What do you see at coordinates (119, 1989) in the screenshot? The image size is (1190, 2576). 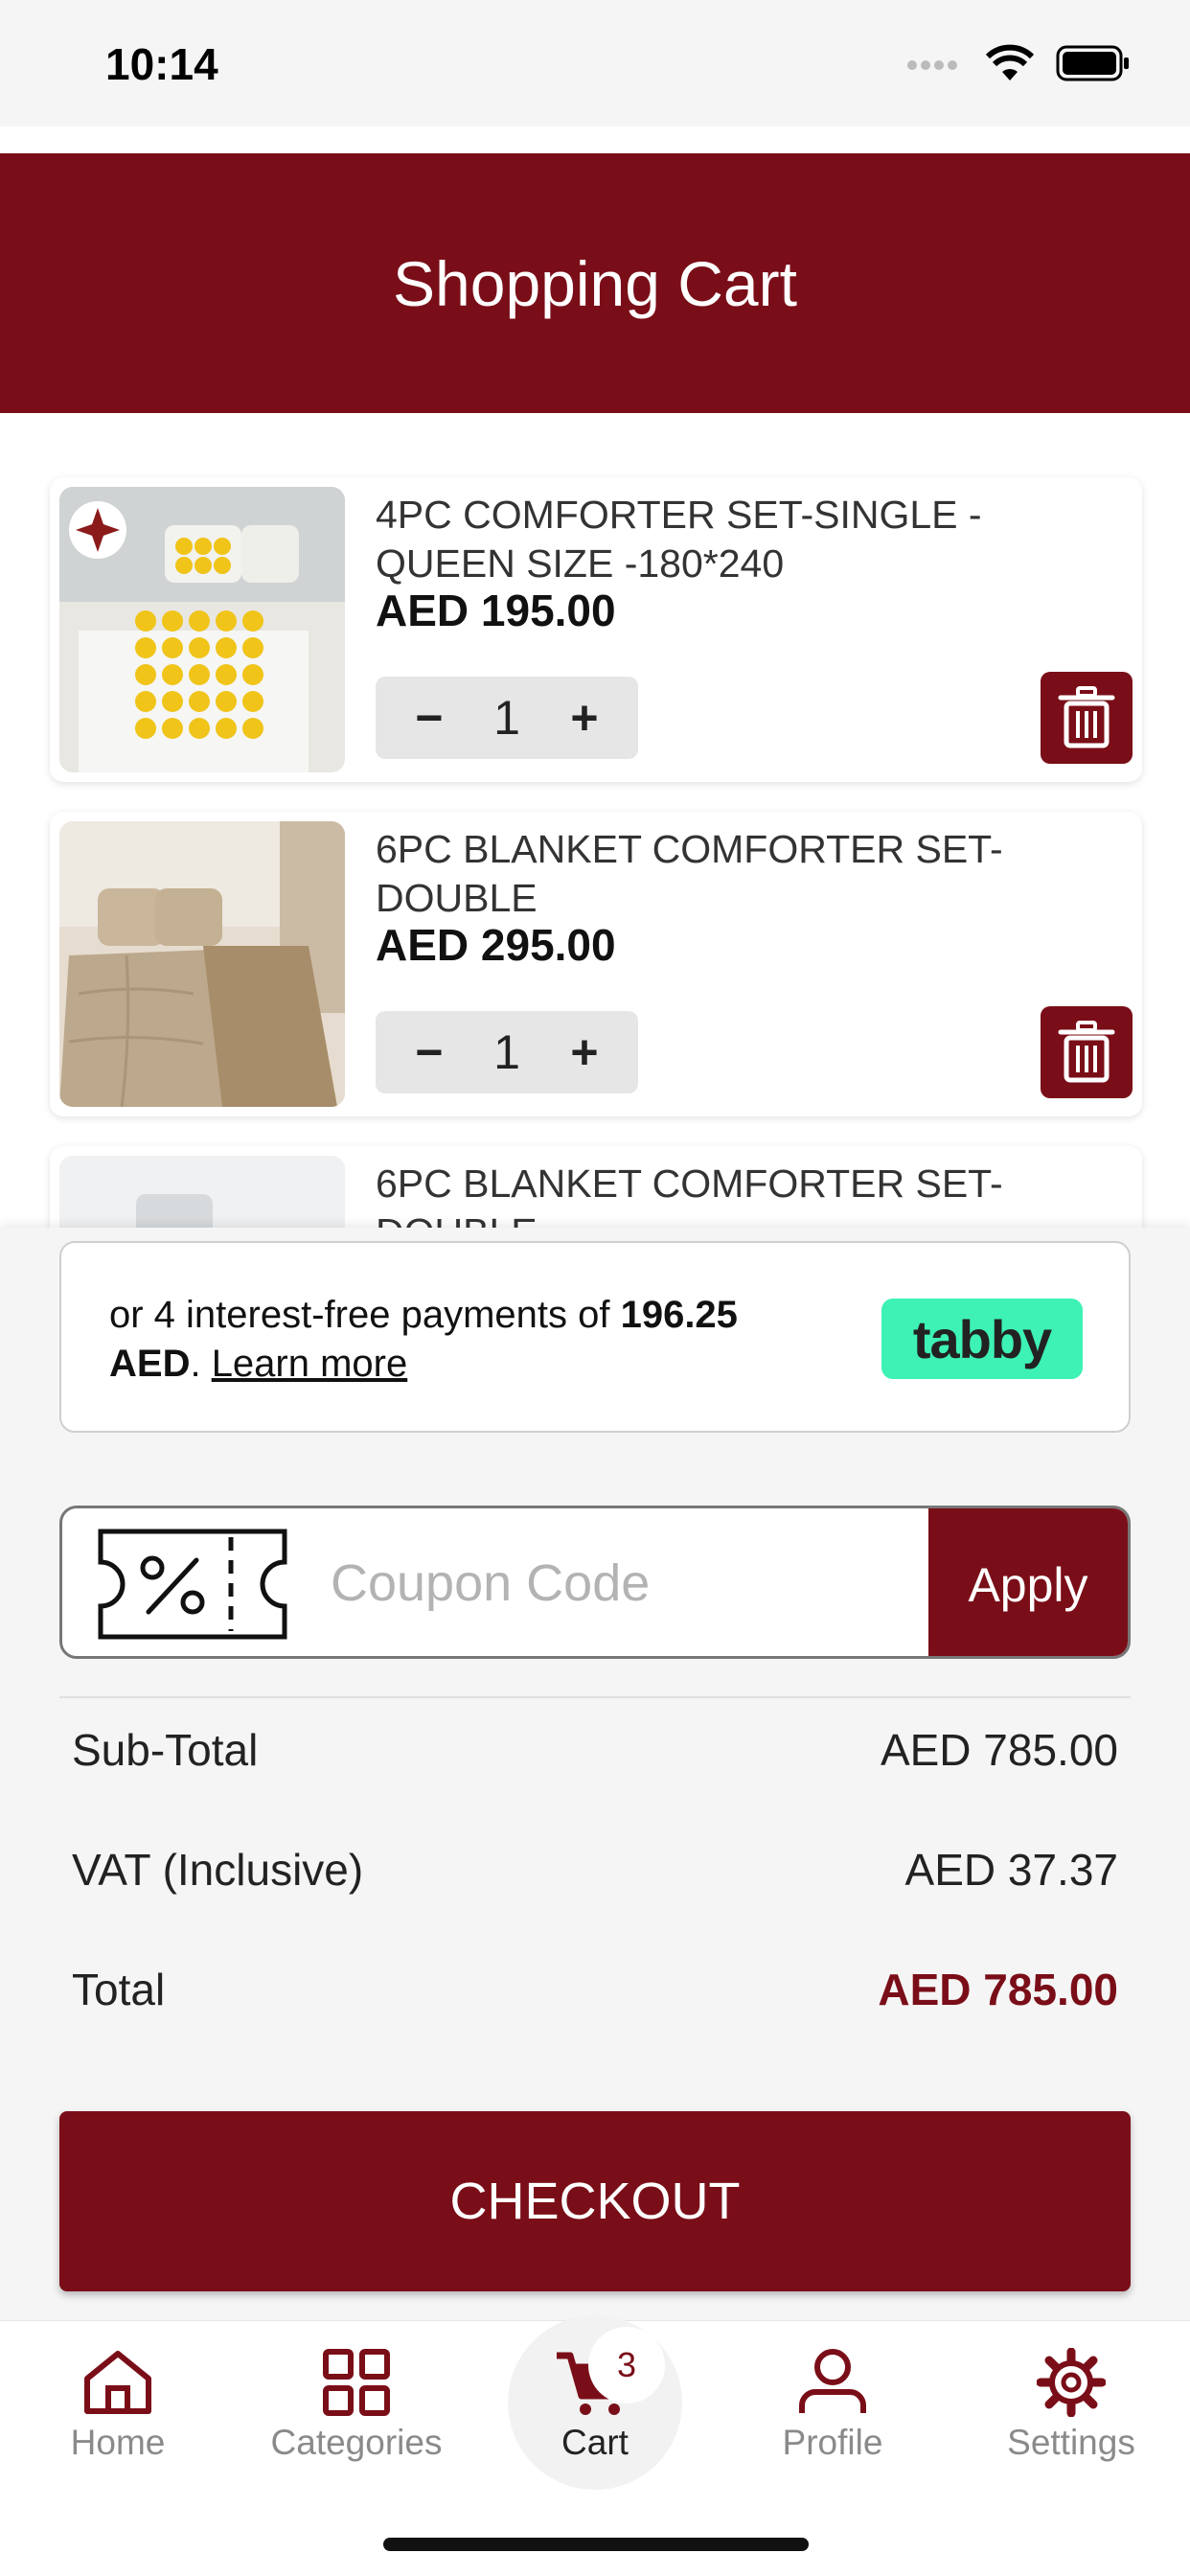 I see `total-label: Total` at bounding box center [119, 1989].